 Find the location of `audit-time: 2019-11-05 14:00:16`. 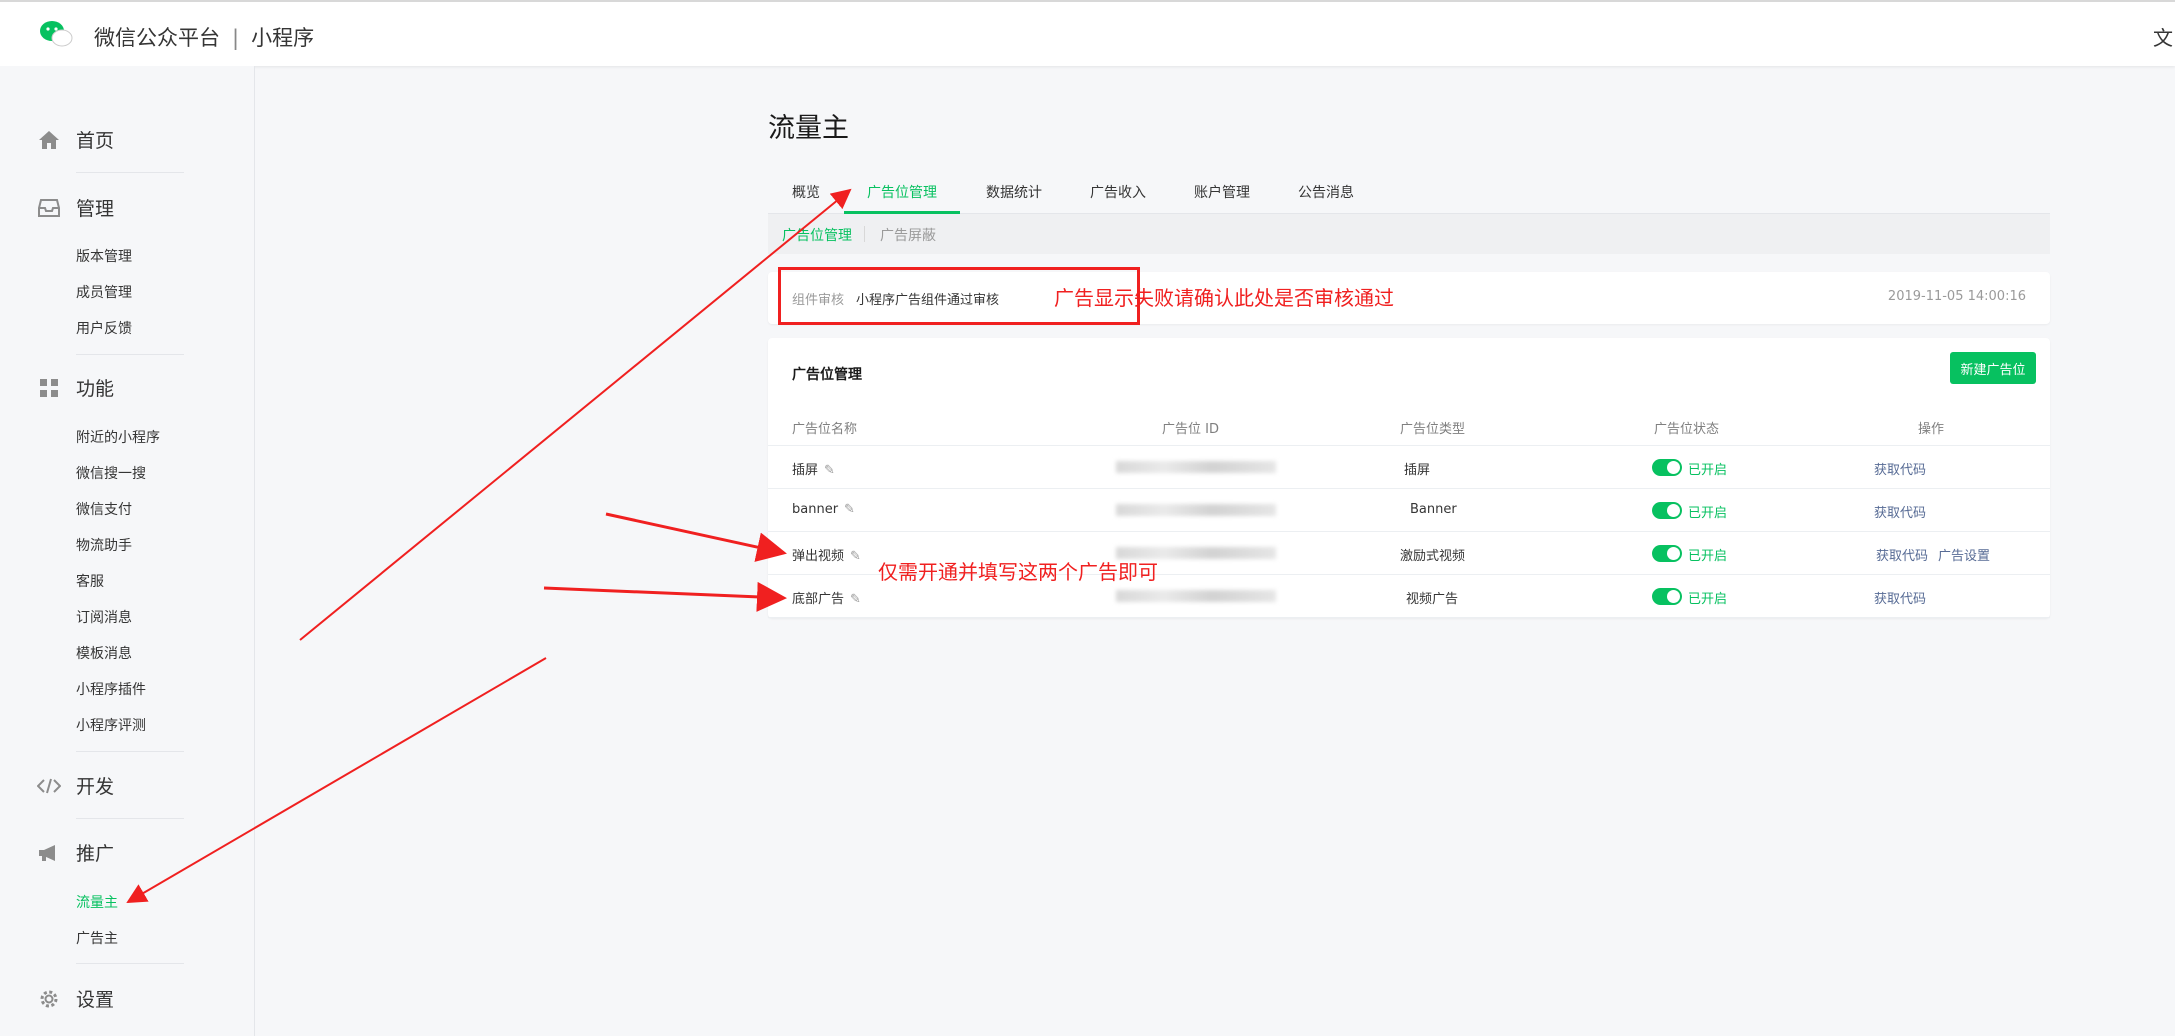

audit-time: 2019-11-05 14:00:16 is located at coordinates (1956, 296).